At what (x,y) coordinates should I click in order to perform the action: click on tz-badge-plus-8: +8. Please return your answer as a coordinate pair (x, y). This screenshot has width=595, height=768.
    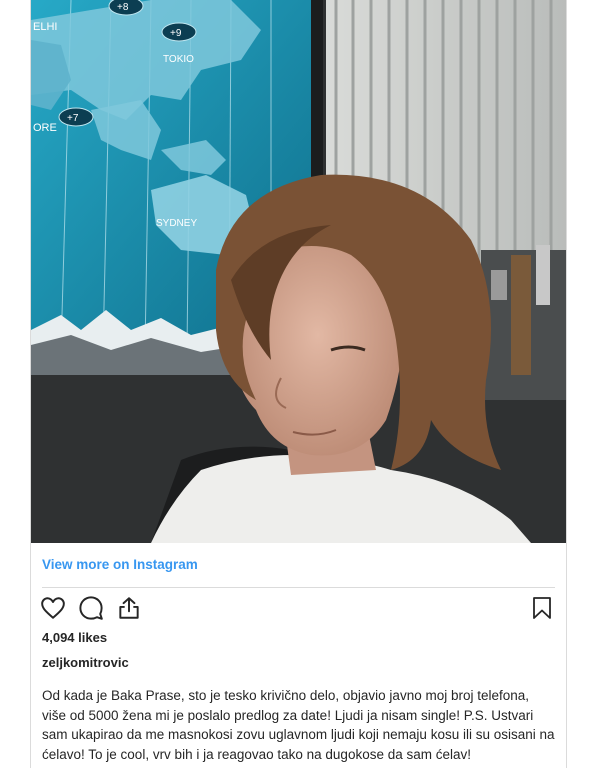
    Looking at the image, I should click on (123, 7).